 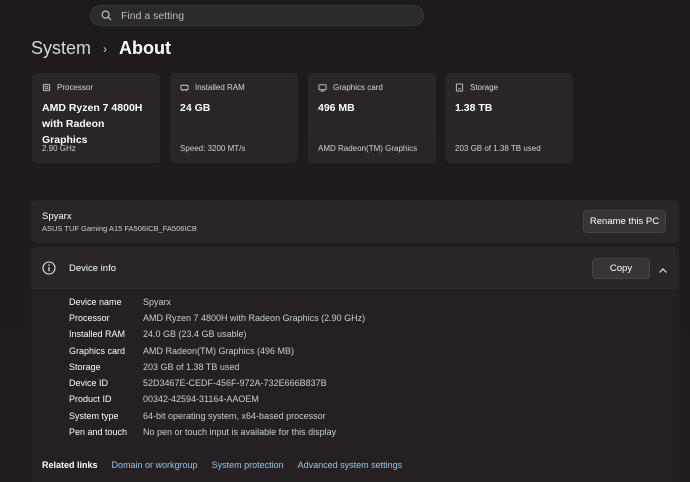 I want to click on pc-model: ASUS TUF Gaming A15 FA506ICB_FA506ICB, so click(x=119, y=228).